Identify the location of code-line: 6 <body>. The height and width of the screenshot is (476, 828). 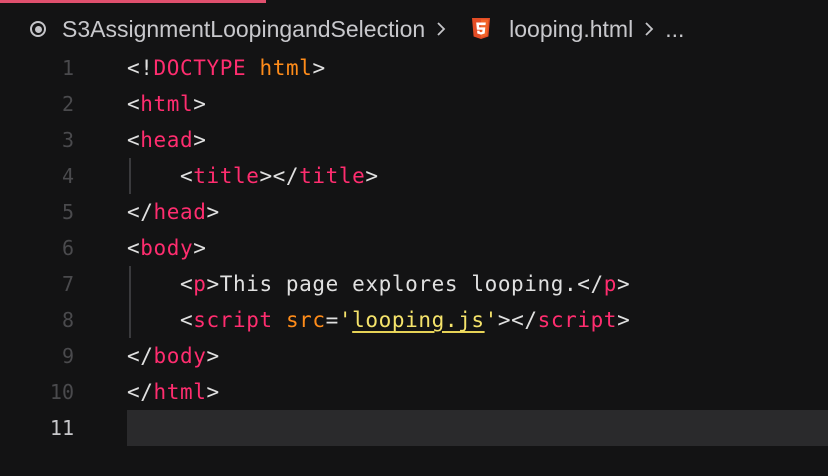
(414, 248).